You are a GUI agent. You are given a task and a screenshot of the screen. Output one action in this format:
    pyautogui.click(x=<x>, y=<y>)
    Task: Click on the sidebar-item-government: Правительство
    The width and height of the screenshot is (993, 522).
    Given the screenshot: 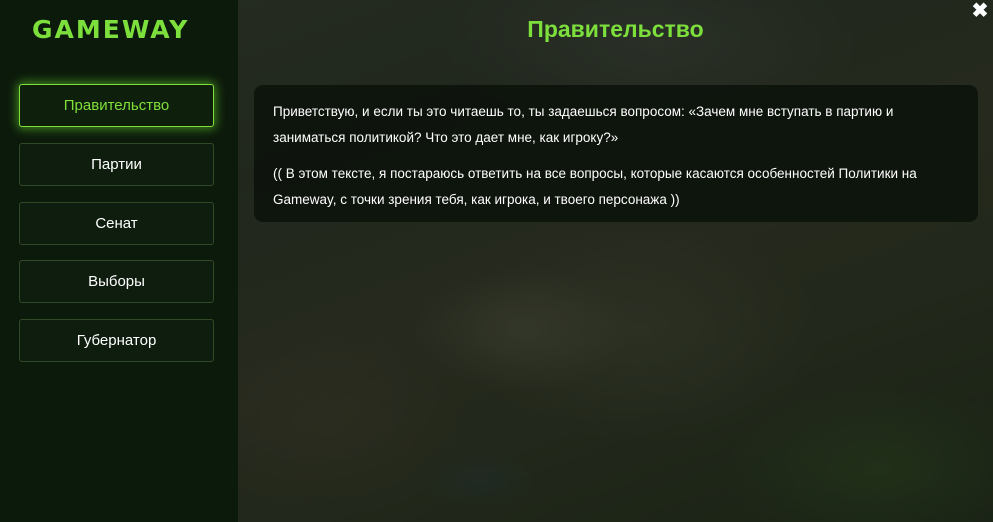 What is the action you would take?
    pyautogui.click(x=116, y=105)
    